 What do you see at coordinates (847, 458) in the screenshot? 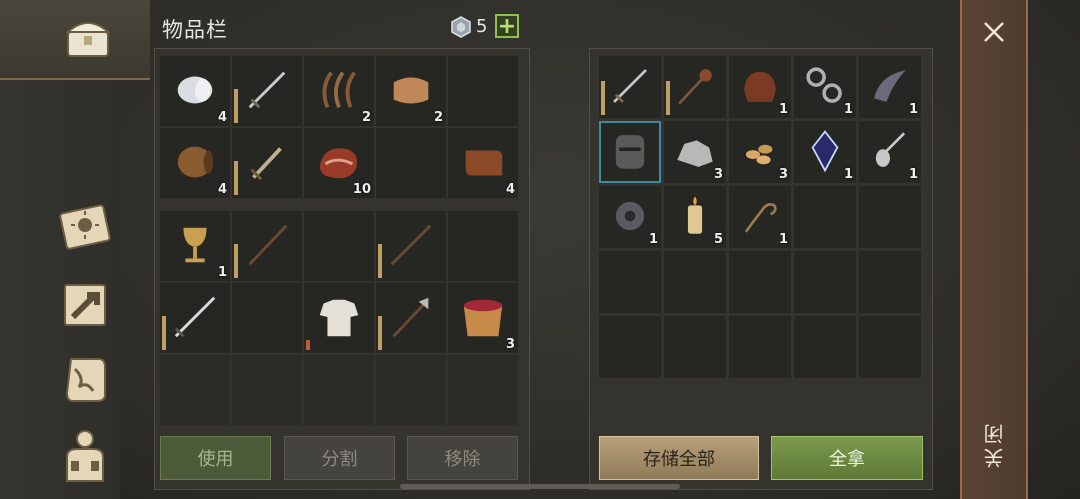
I see `take-all-button: 全拿` at bounding box center [847, 458].